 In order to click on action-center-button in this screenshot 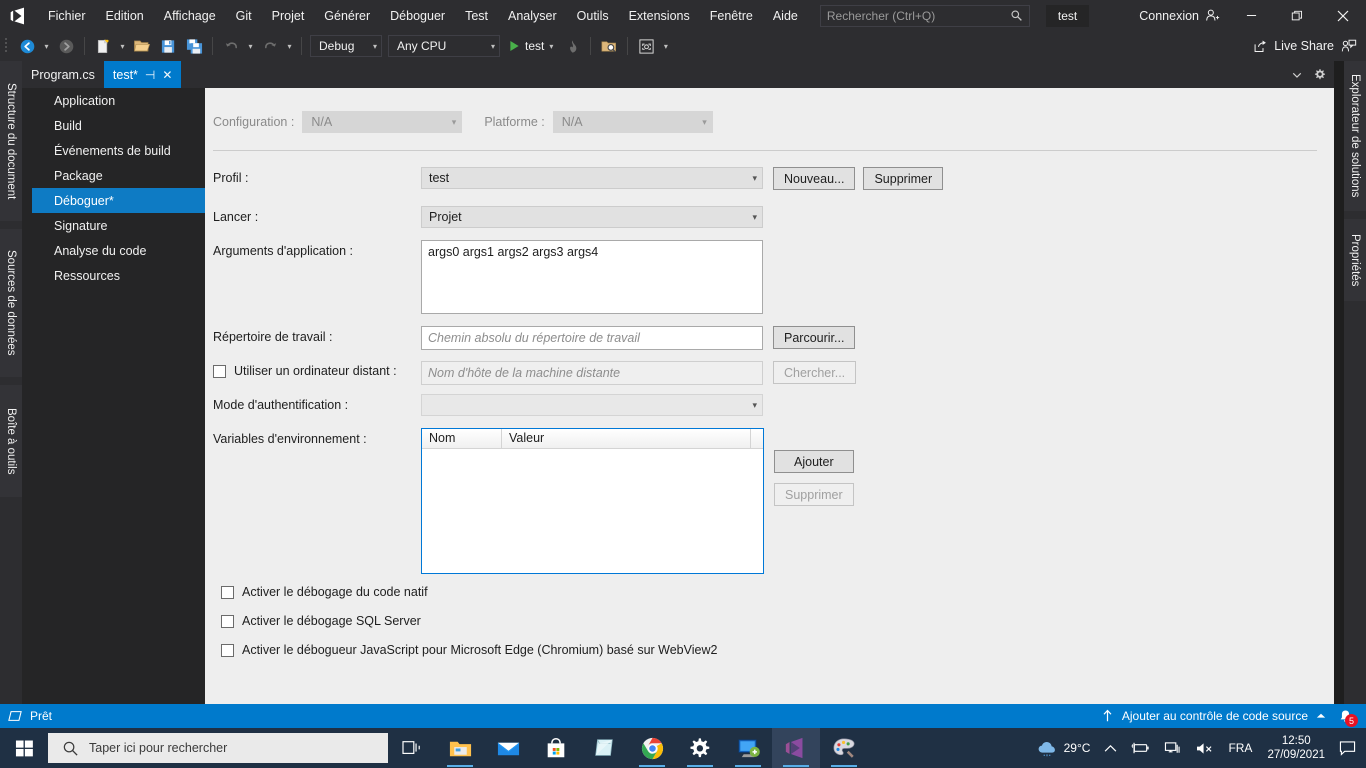, I will do `click(1349, 748)`.